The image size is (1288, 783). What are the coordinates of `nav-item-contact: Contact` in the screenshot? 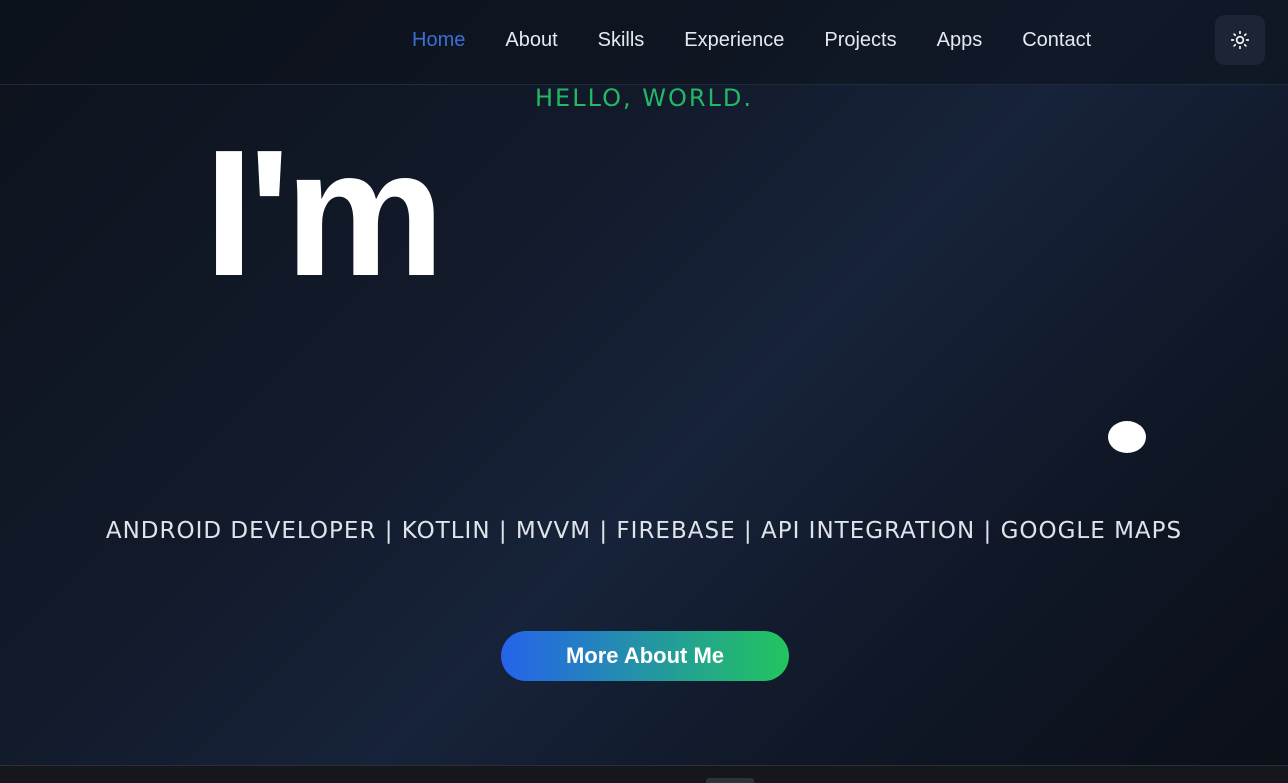 It's located at (1056, 40).